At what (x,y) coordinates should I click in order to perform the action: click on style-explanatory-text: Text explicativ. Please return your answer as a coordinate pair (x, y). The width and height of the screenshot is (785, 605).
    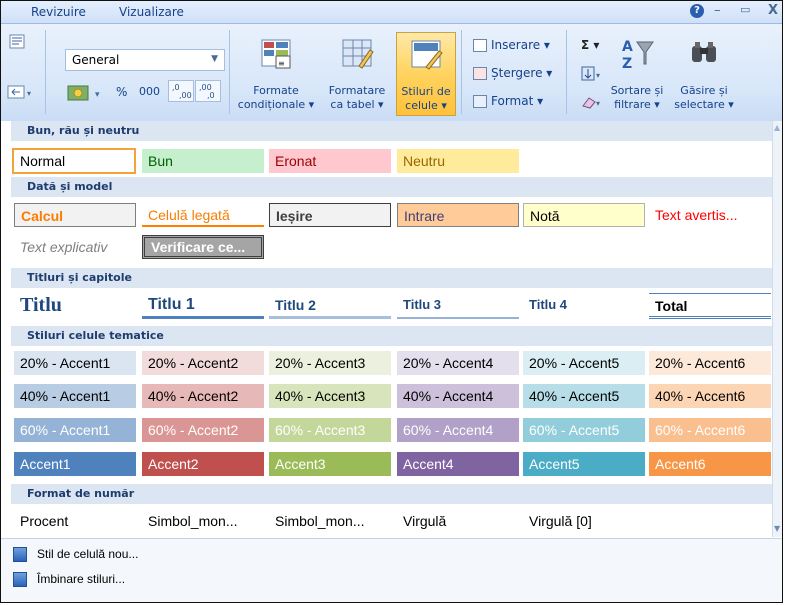
    Looking at the image, I should click on (75, 247).